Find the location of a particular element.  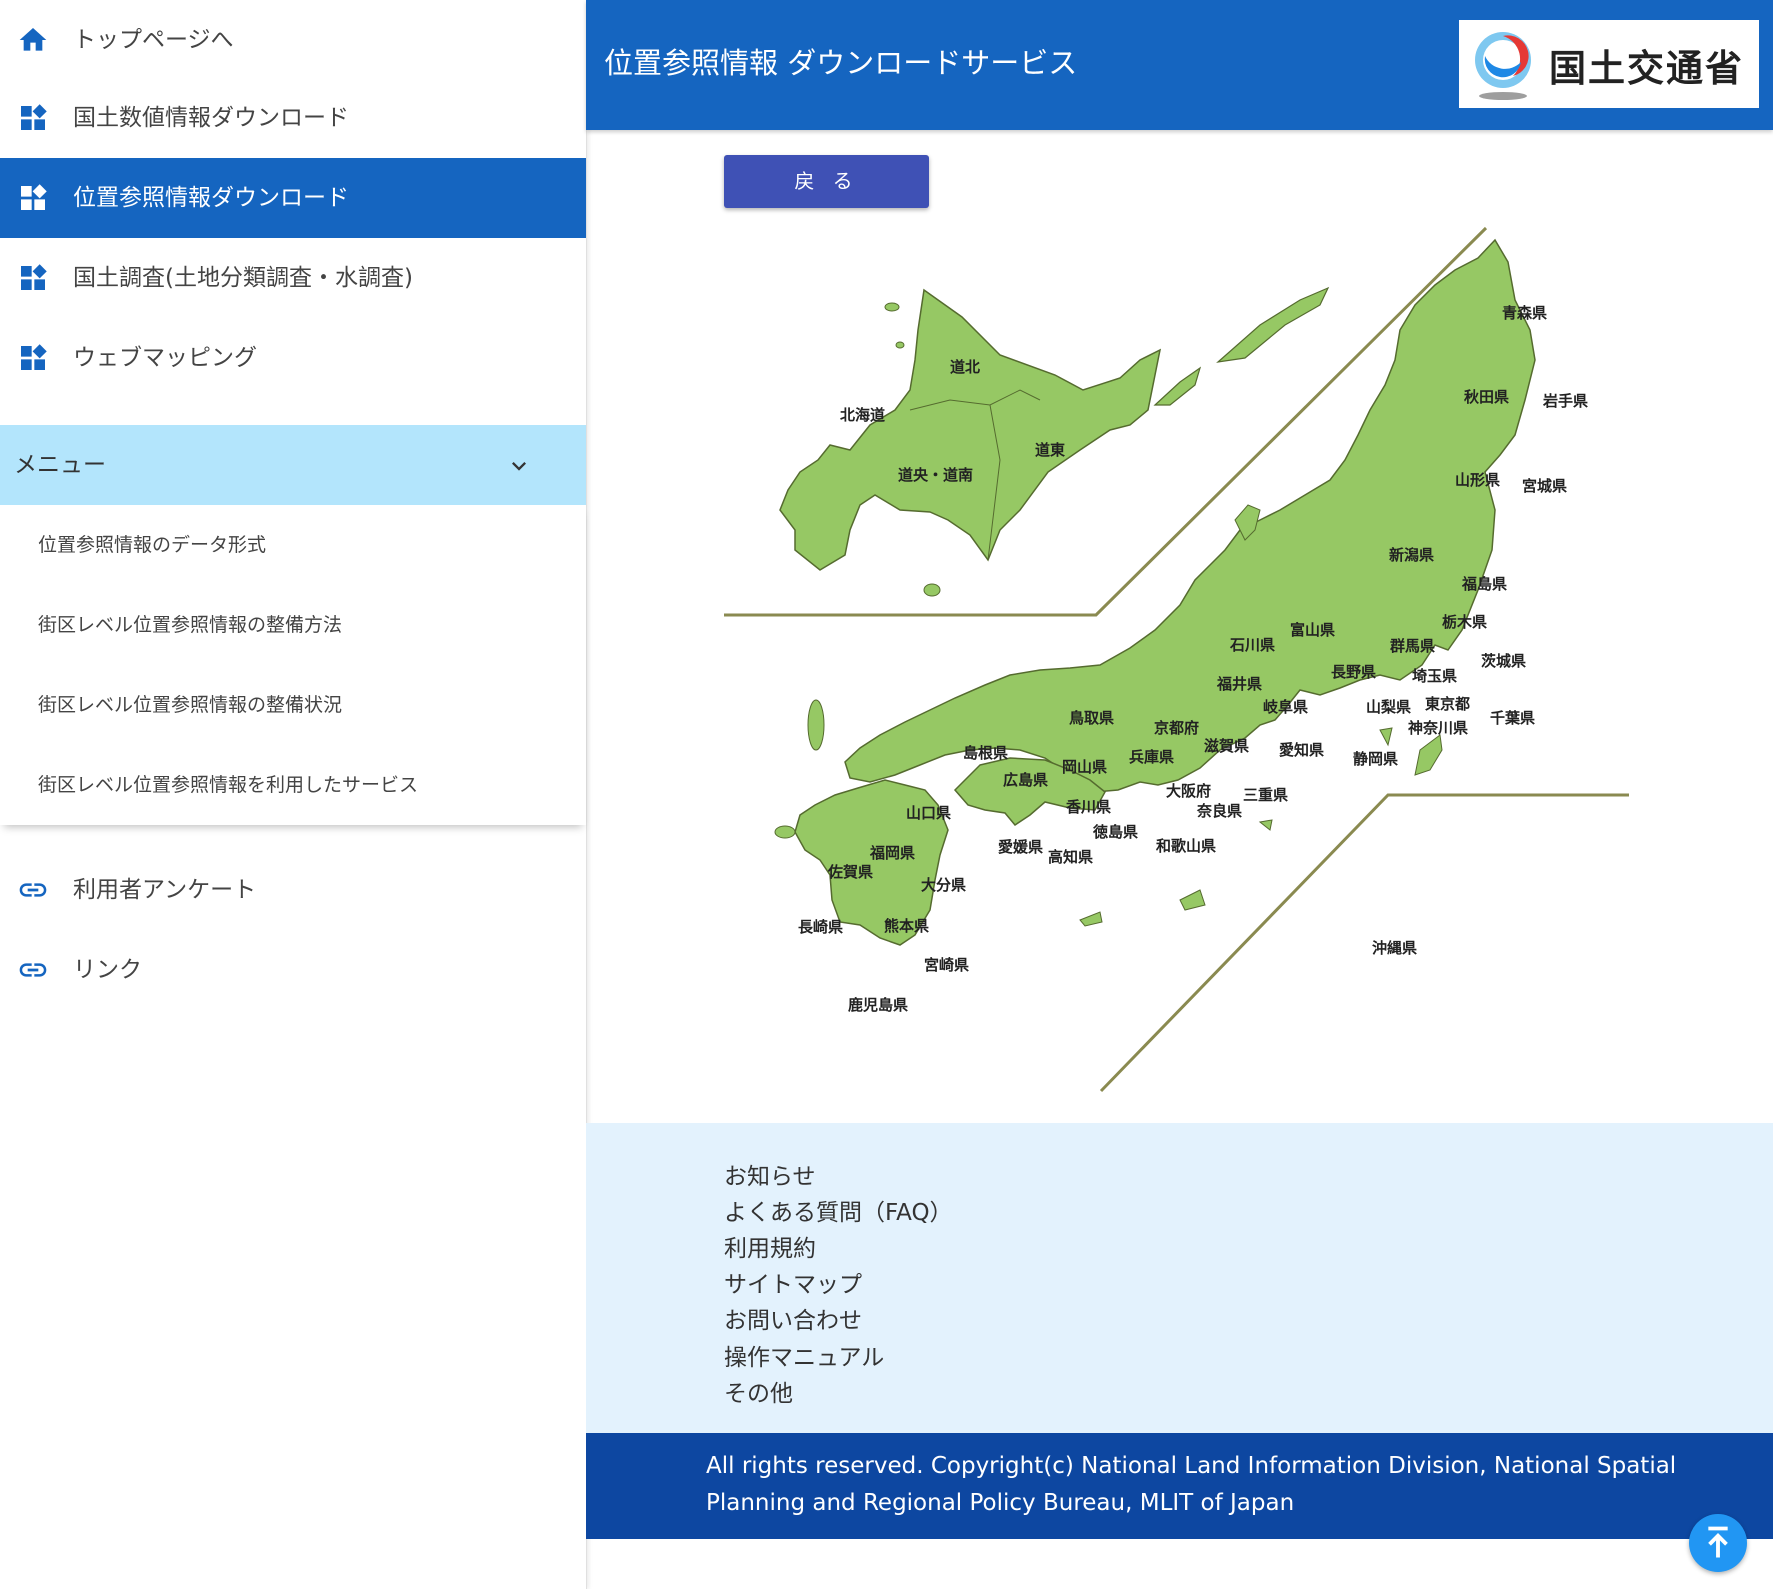

map-label: 佐賀県 is located at coordinates (850, 872).